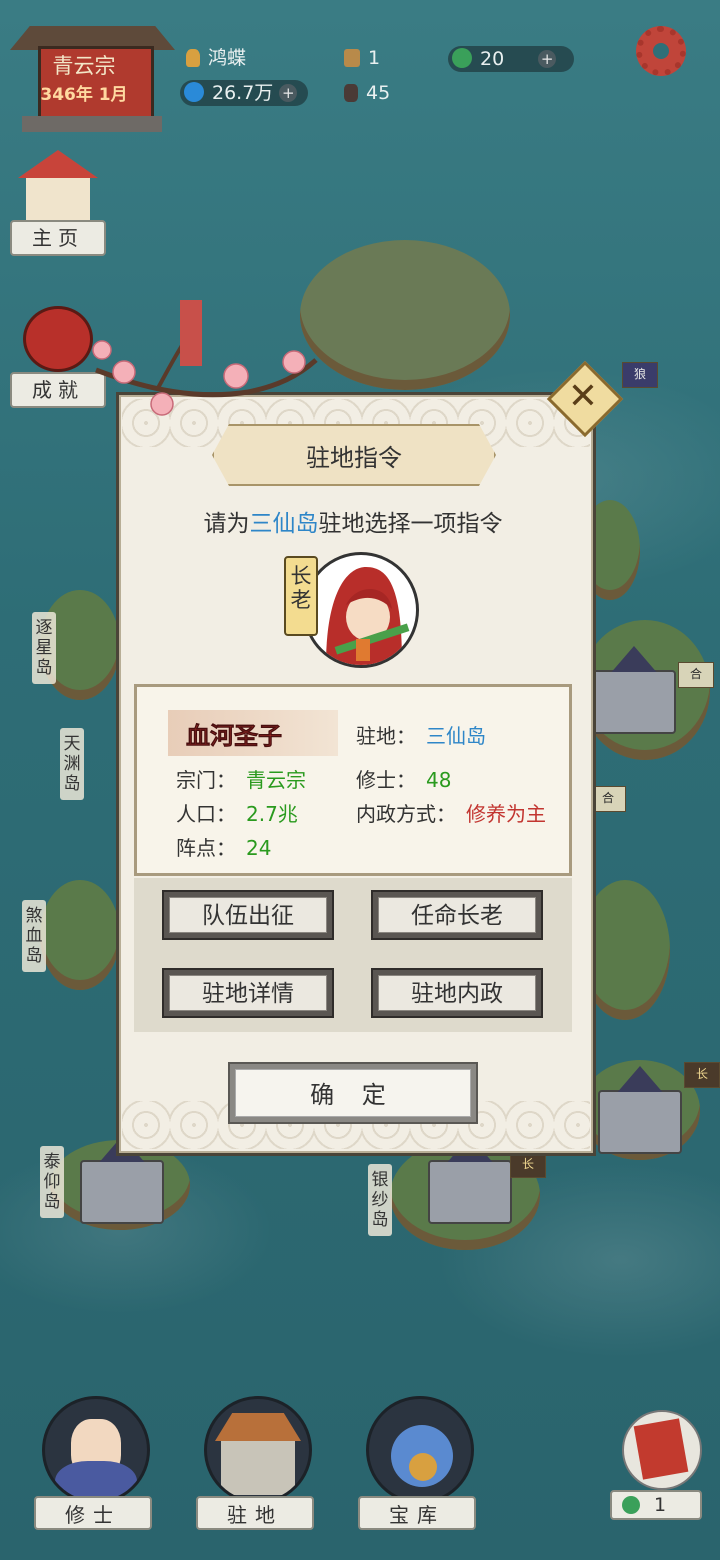  Describe the element at coordinates (237, 812) in the screenshot. I see `population-field: 人口： 2.7兆` at that location.